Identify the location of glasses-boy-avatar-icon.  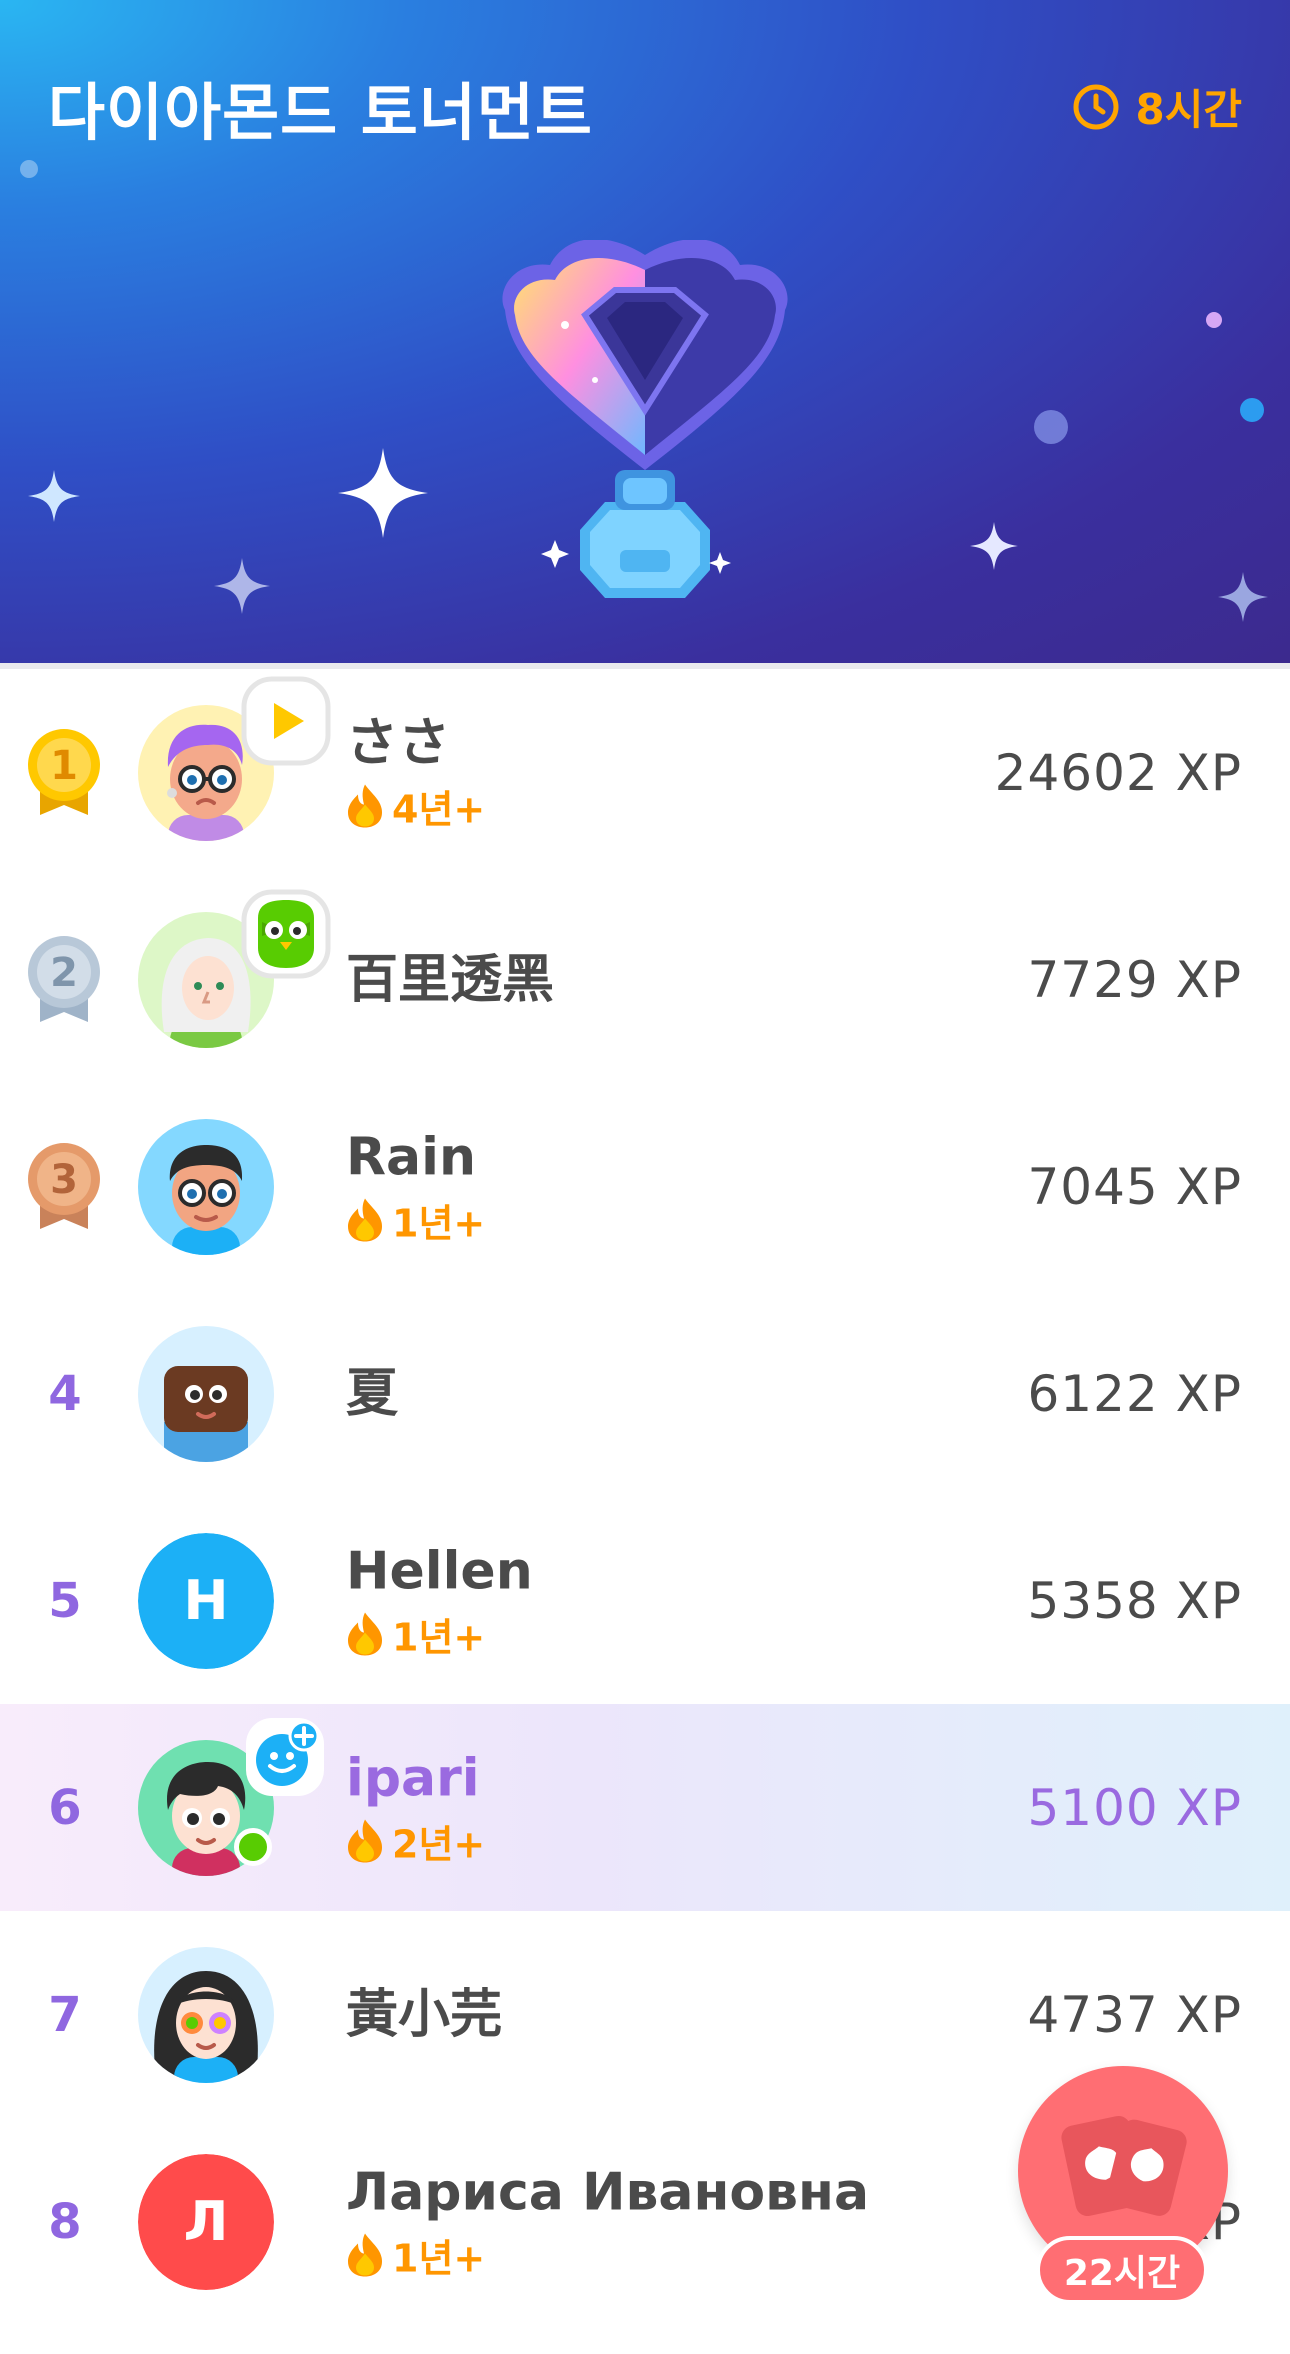
(206, 1186).